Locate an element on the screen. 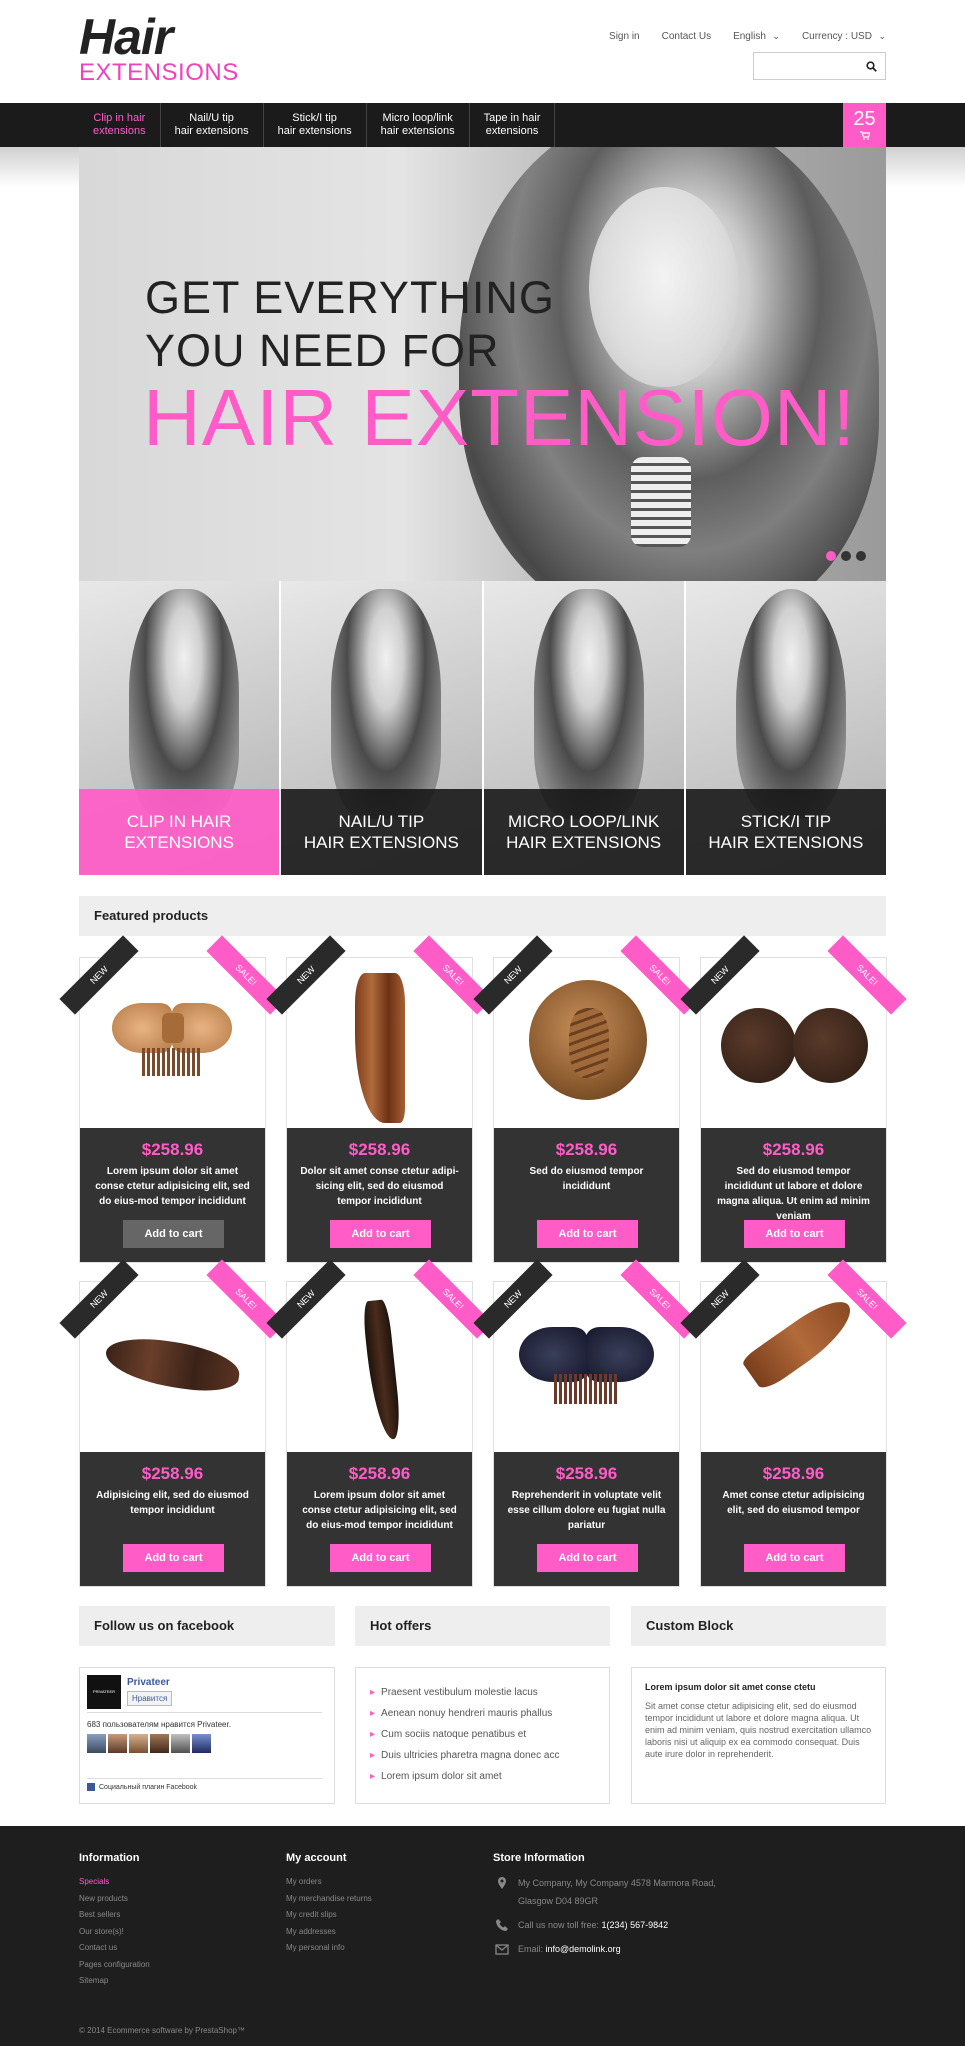 Image resolution: width=965 pixels, height=2046 pixels. search-input is located at coordinates (804, 66).